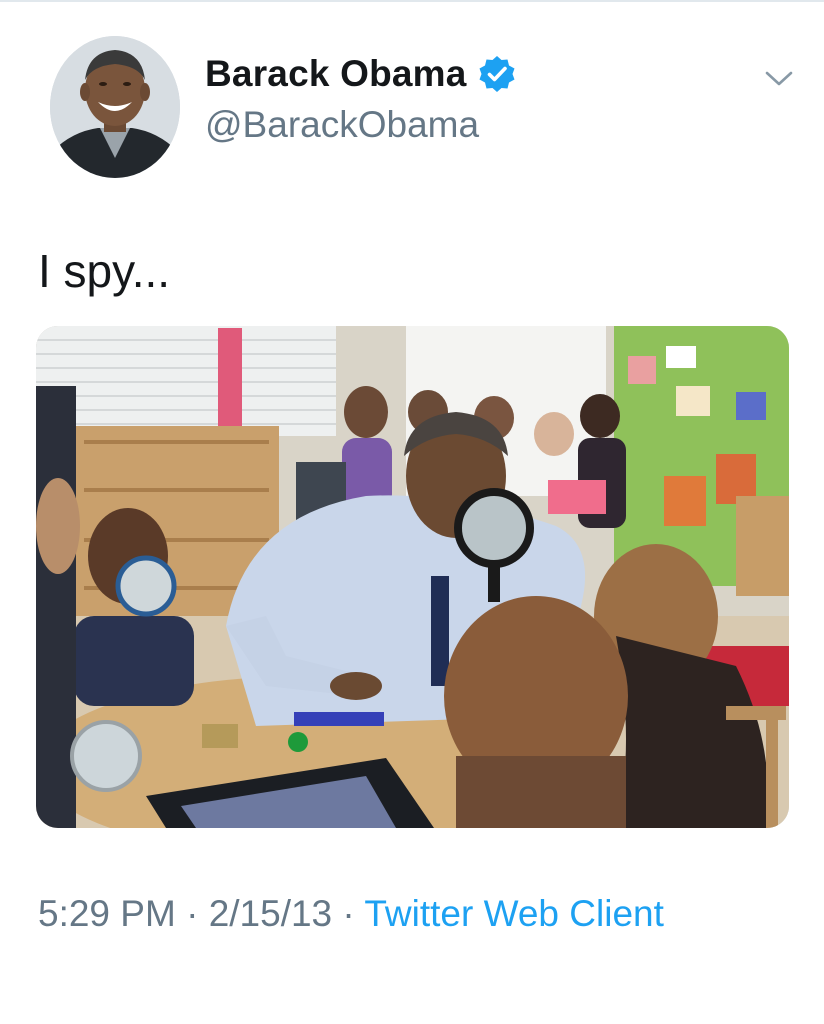 The image size is (824, 1024). I want to click on name-row: Barack Obama, so click(361, 74).